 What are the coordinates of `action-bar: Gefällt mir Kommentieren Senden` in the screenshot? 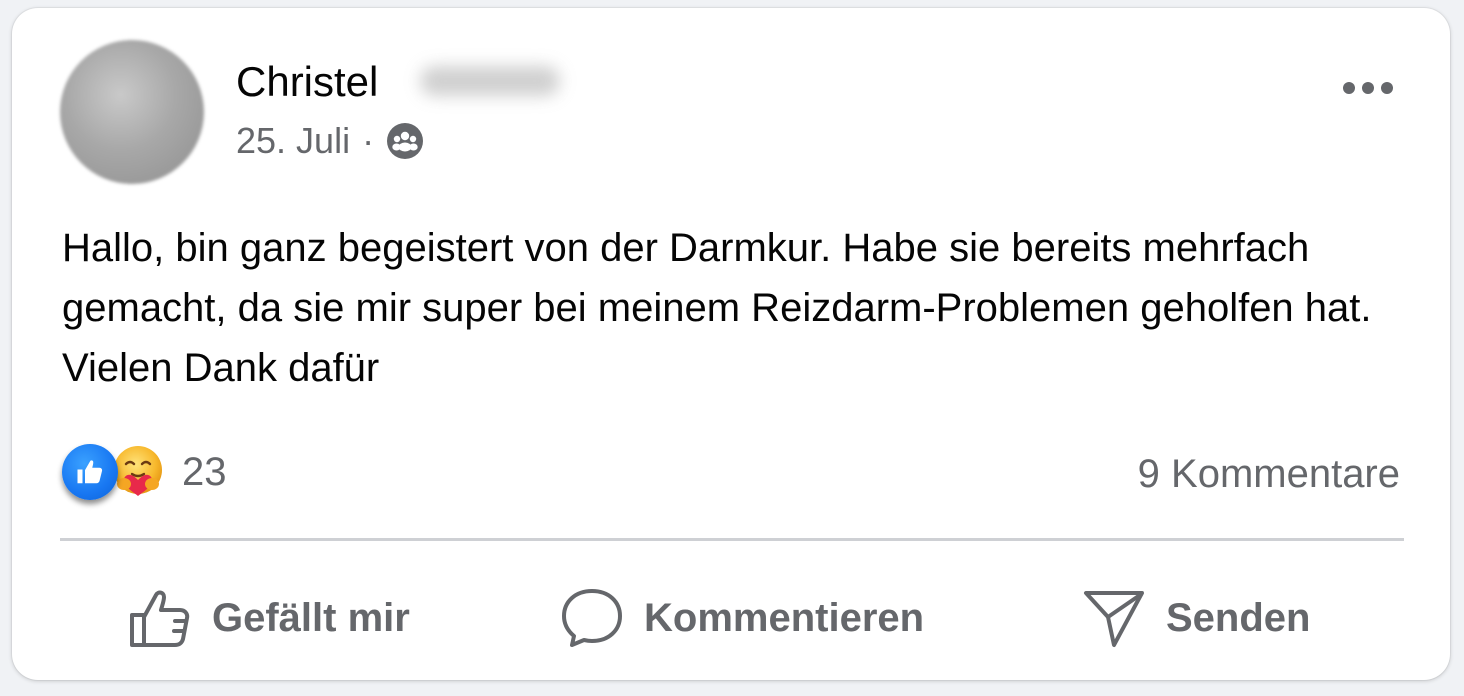 It's located at (731, 618).